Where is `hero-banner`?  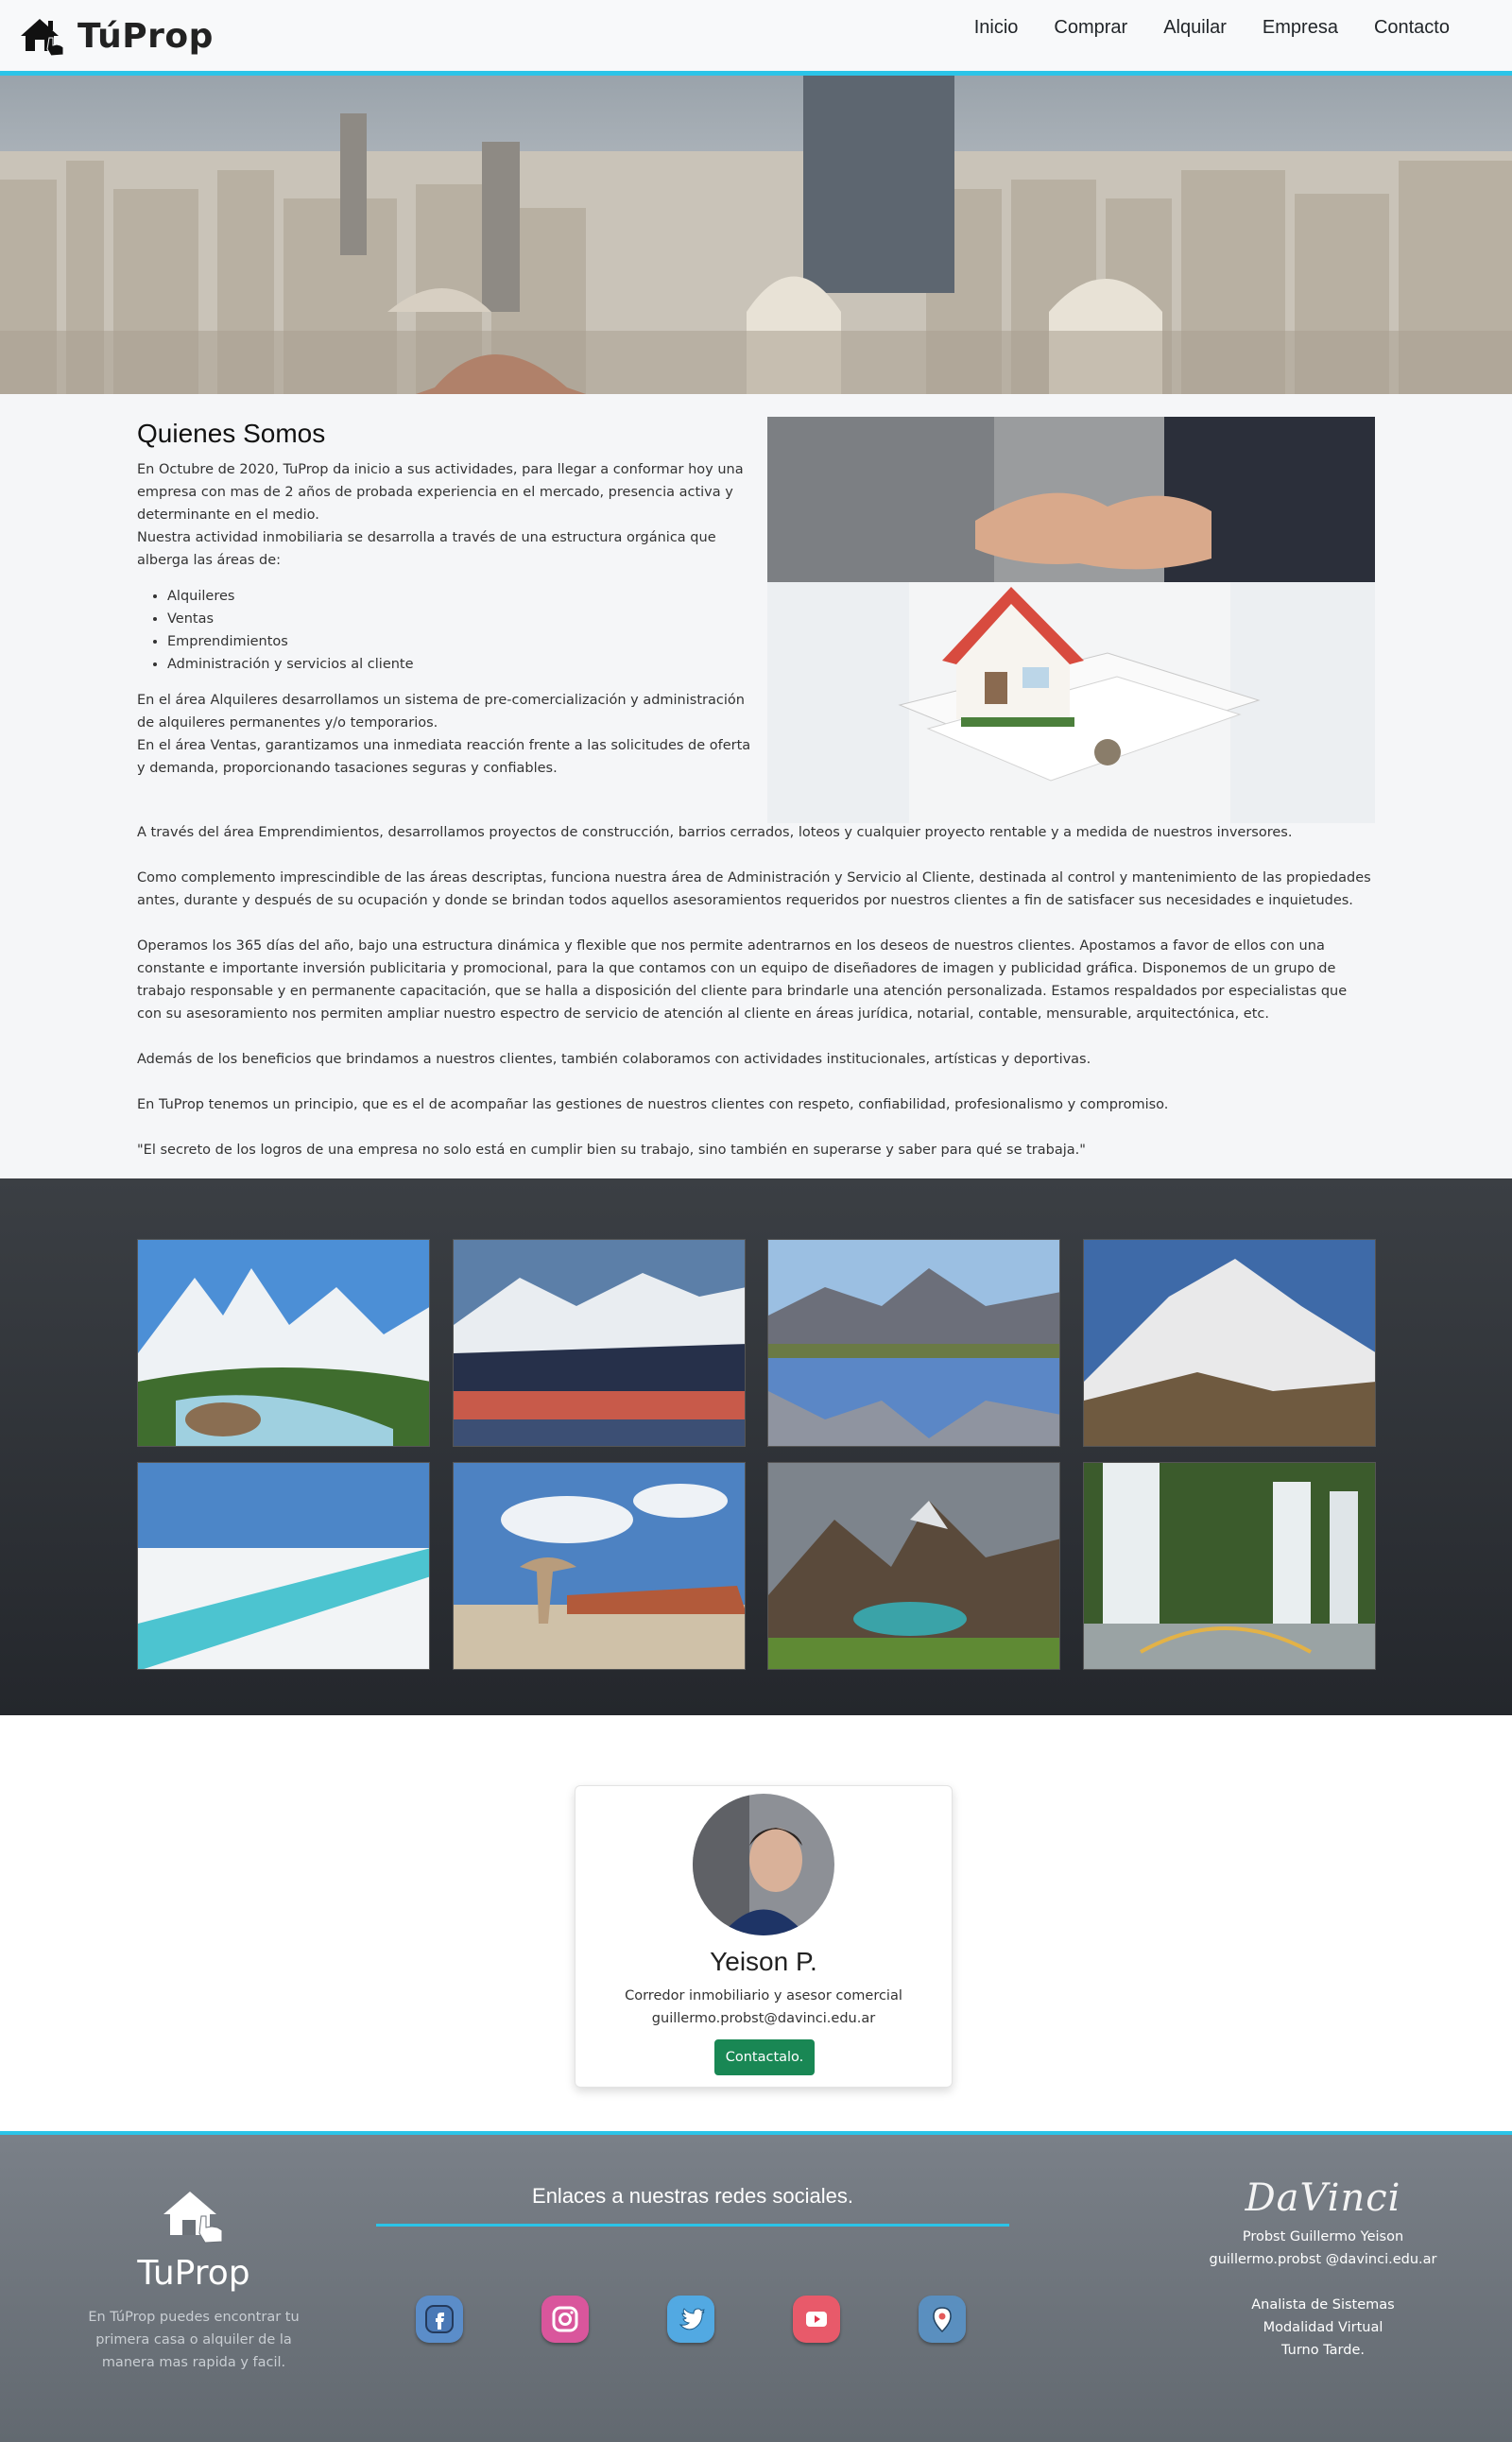 hero-banner is located at coordinates (756, 235).